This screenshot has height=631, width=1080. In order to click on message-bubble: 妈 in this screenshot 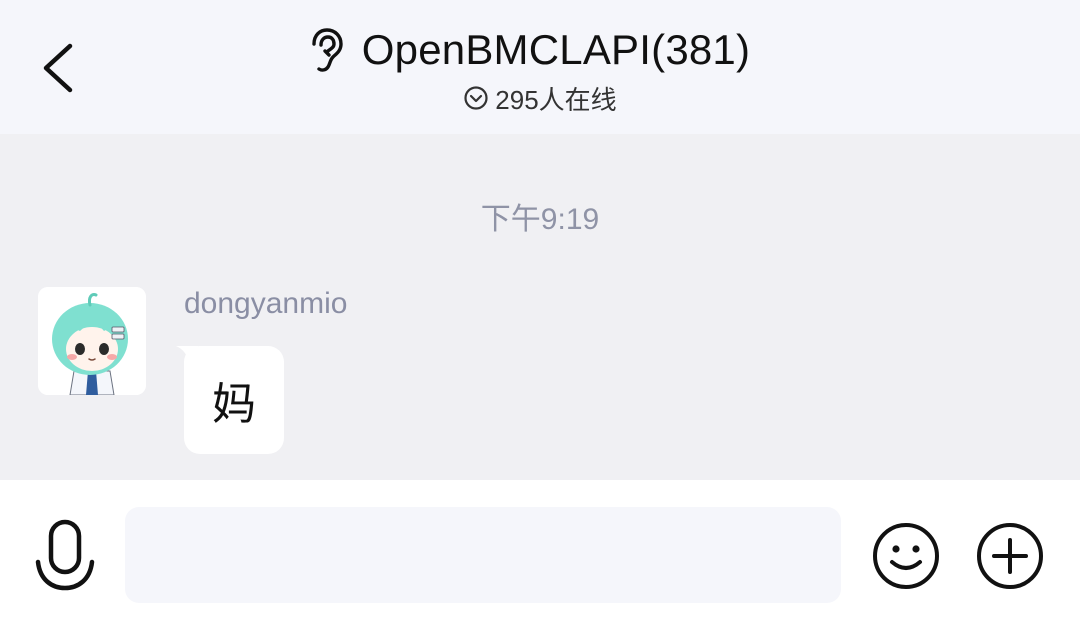, I will do `click(234, 400)`.